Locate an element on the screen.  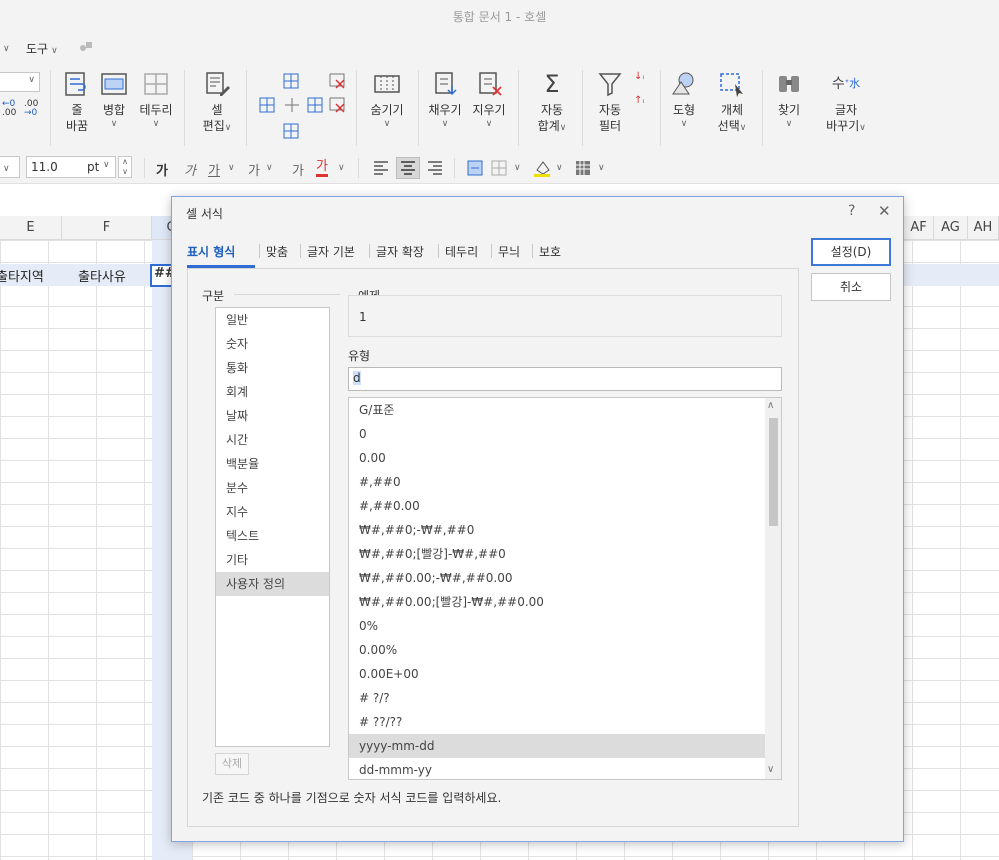
format-item: 0.00E+00 is located at coordinates (557, 674).